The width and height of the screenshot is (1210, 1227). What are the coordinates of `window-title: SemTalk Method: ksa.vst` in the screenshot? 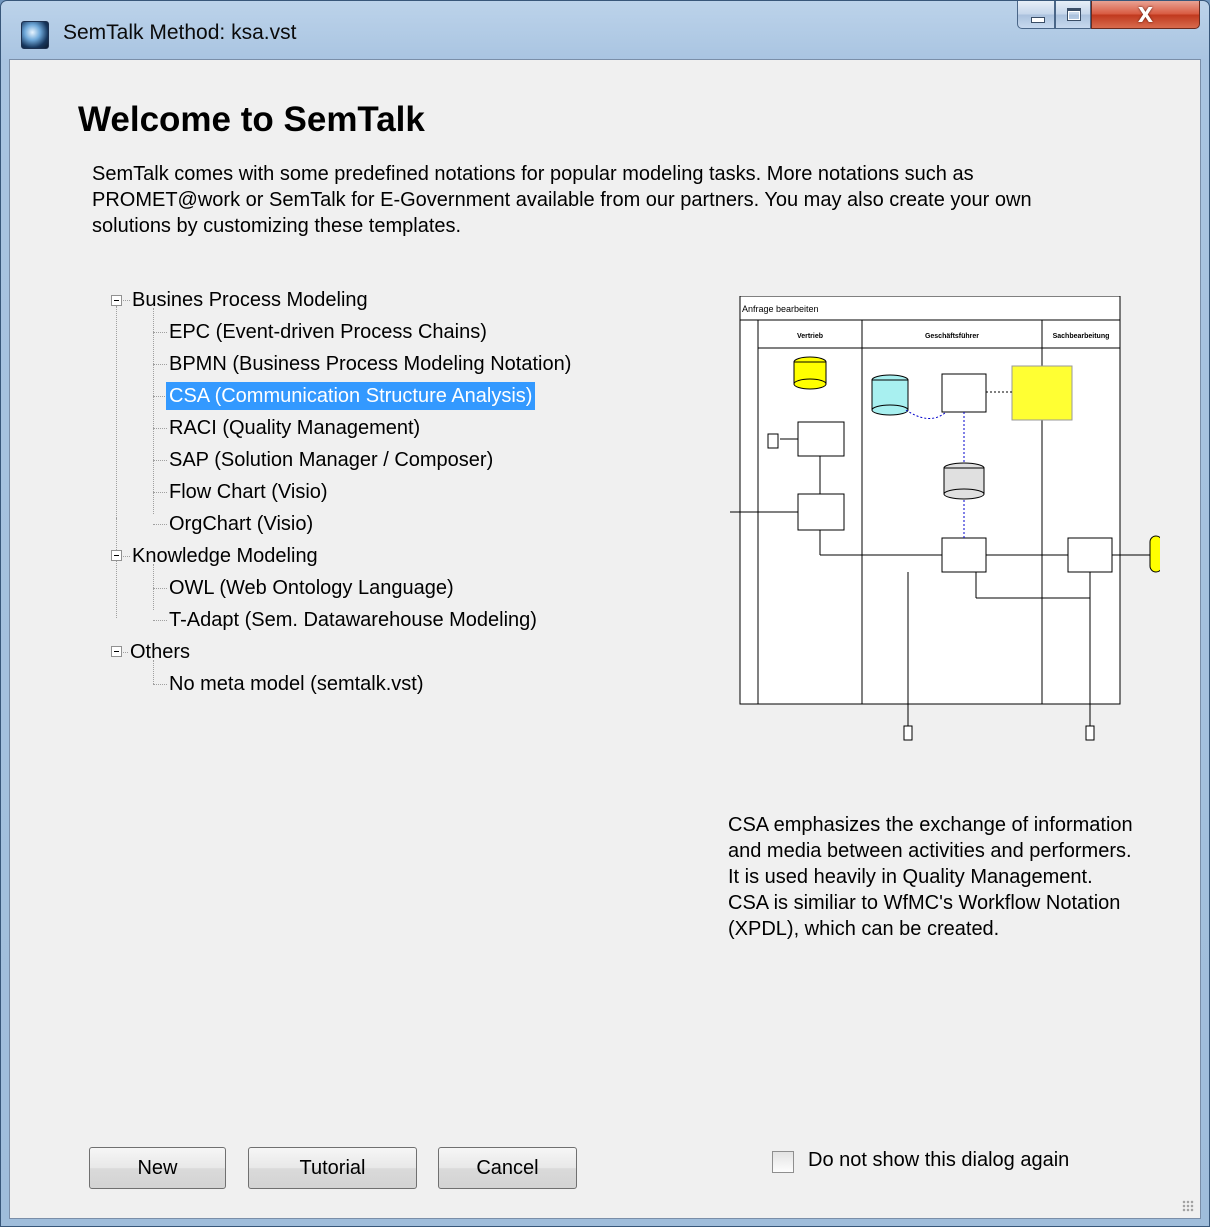 It's located at (180, 32).